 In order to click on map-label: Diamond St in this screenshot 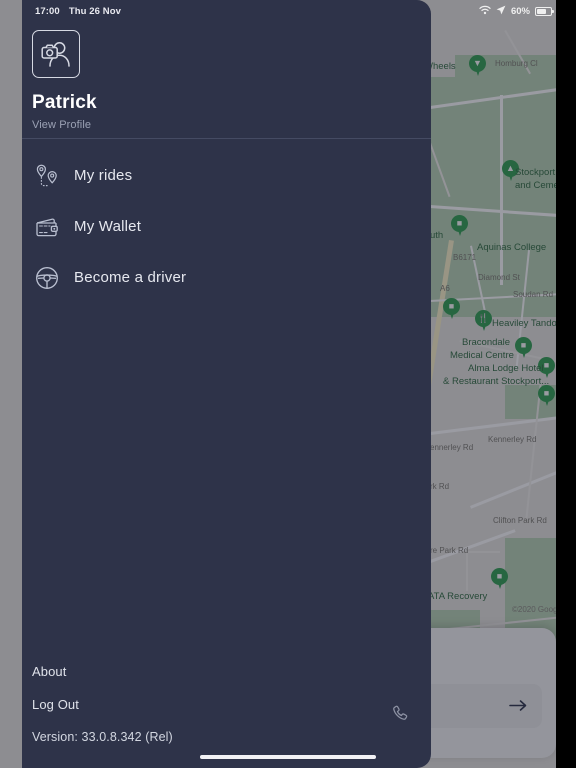, I will do `click(499, 277)`.